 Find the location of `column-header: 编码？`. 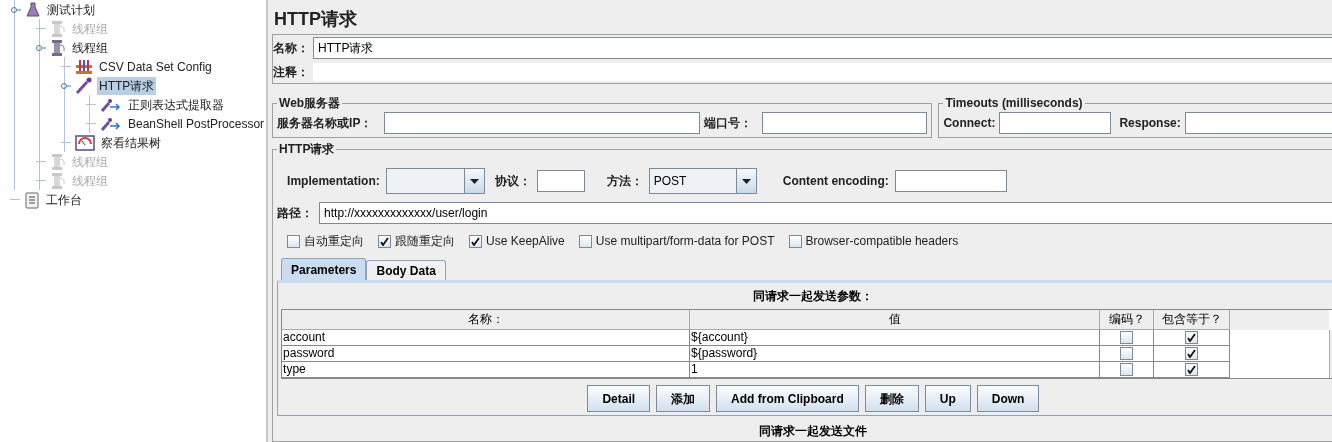

column-header: 编码？ is located at coordinates (1127, 320).